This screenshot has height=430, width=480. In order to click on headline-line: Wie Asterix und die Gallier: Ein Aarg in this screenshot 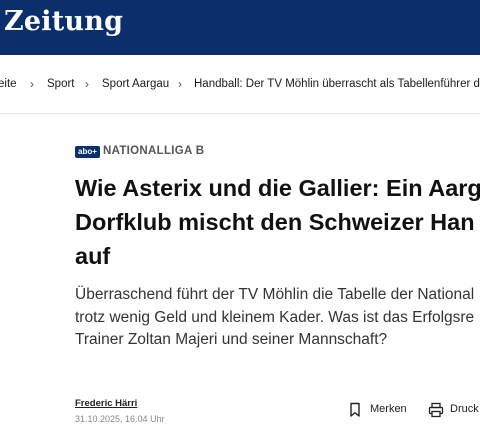, I will do `click(277, 188)`.